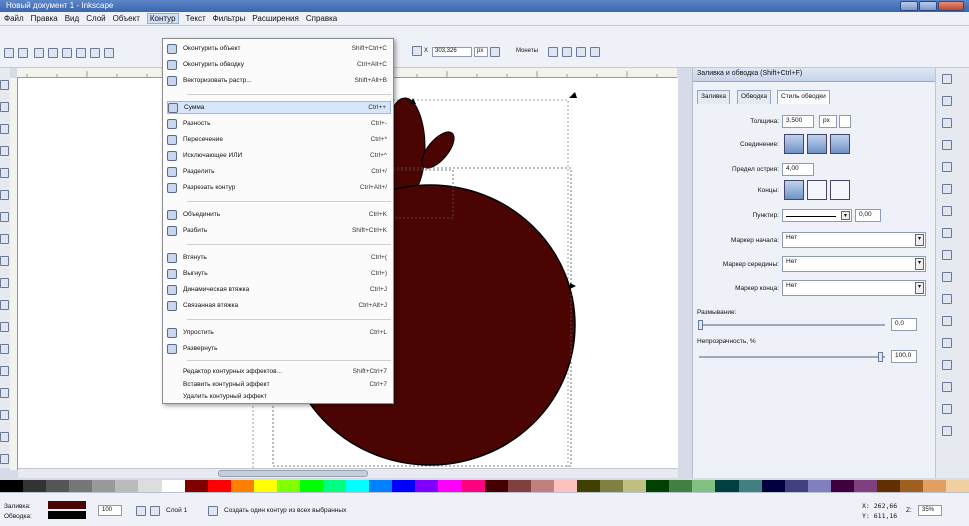  I want to click on flip-horizontal-icon, so click(81, 53).